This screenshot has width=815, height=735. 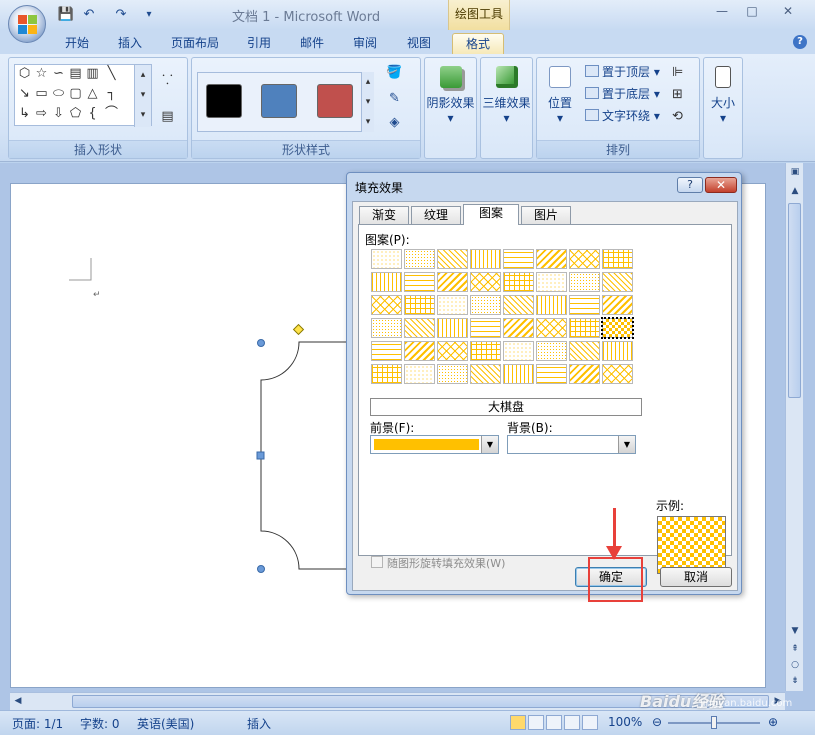 What do you see at coordinates (450, 93) in the screenshot?
I see `shadow-effects-button: 阴影效果 ▾` at bounding box center [450, 93].